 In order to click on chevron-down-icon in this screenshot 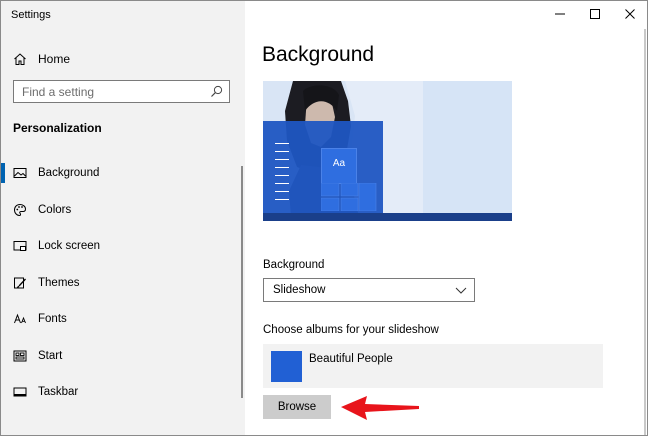, I will do `click(461, 290)`.